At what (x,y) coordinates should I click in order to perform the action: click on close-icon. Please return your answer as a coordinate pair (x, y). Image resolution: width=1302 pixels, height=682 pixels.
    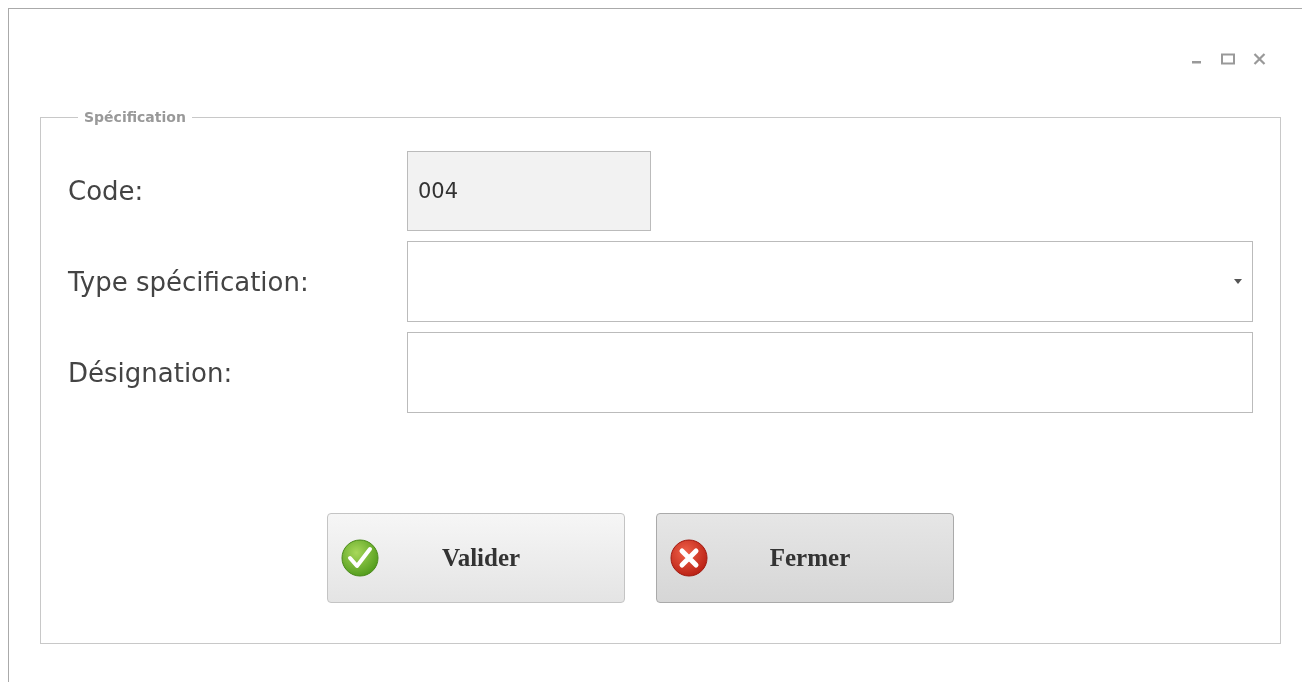
    Looking at the image, I should click on (1259, 59).